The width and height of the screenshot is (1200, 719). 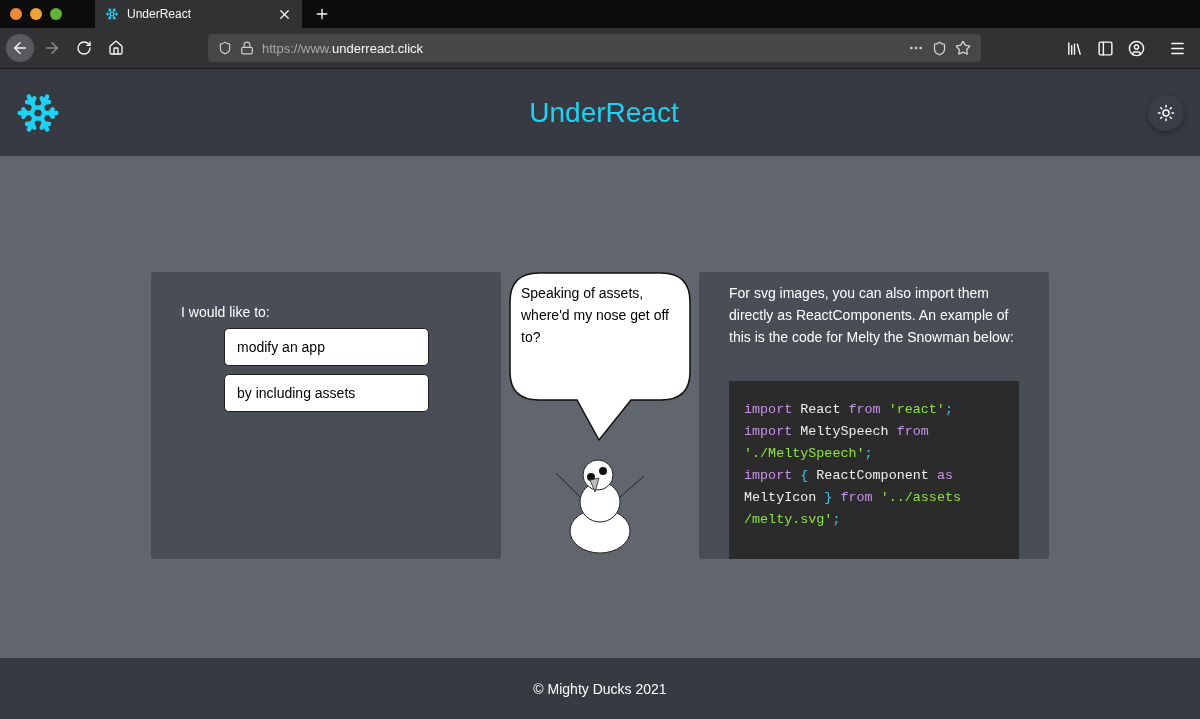 I want to click on address-bar: https://www.underreact.click, so click(x=594, y=48).